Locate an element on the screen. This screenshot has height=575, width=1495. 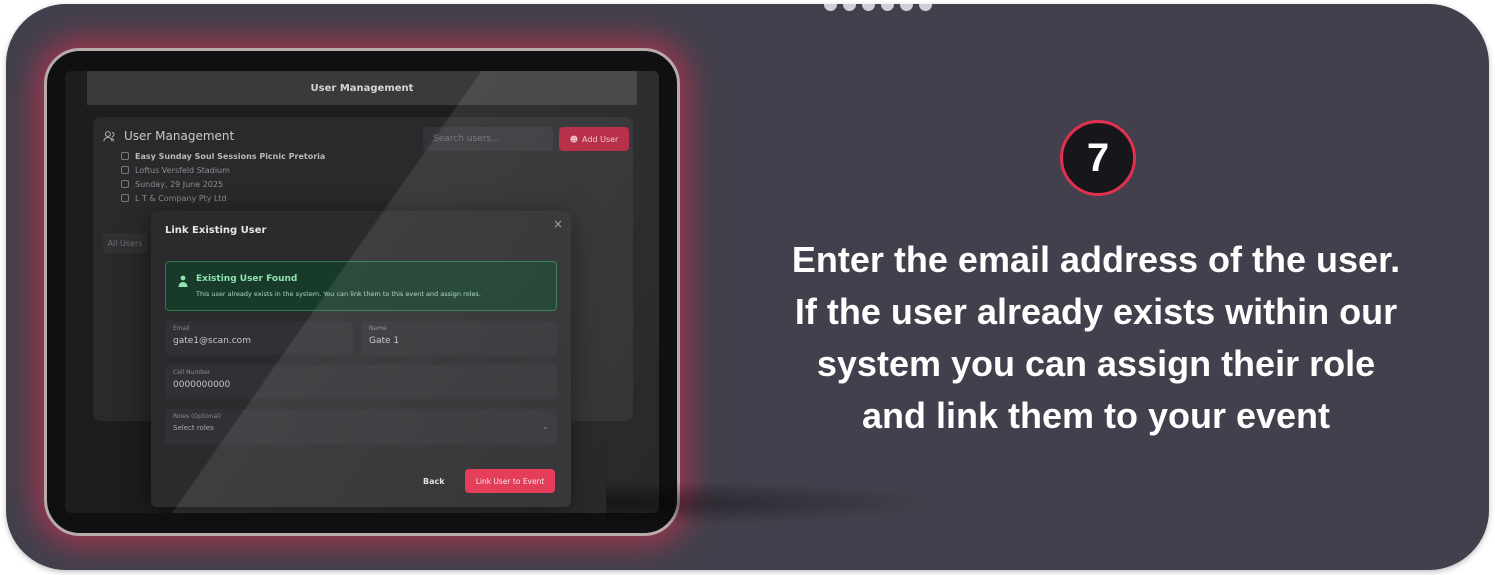
add-user-button: ☻ Add User is located at coordinates (594, 139).